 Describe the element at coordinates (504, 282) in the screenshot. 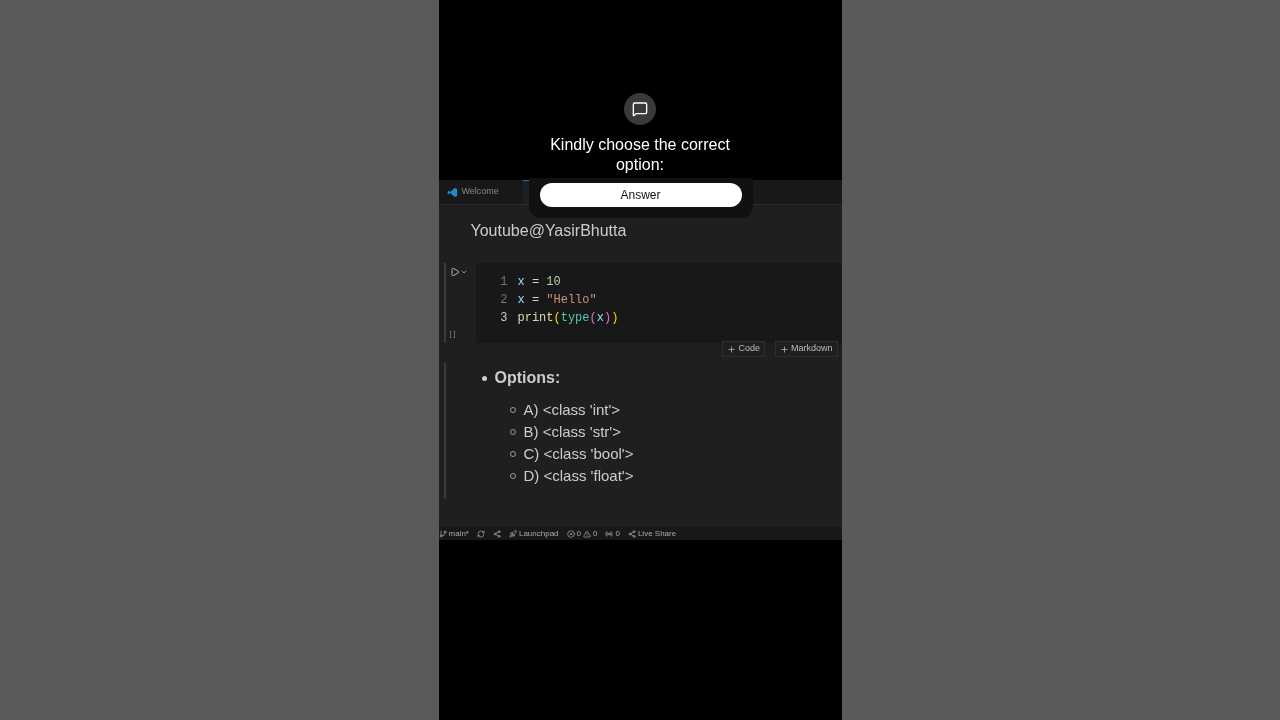

I see `line-number: 1` at that location.